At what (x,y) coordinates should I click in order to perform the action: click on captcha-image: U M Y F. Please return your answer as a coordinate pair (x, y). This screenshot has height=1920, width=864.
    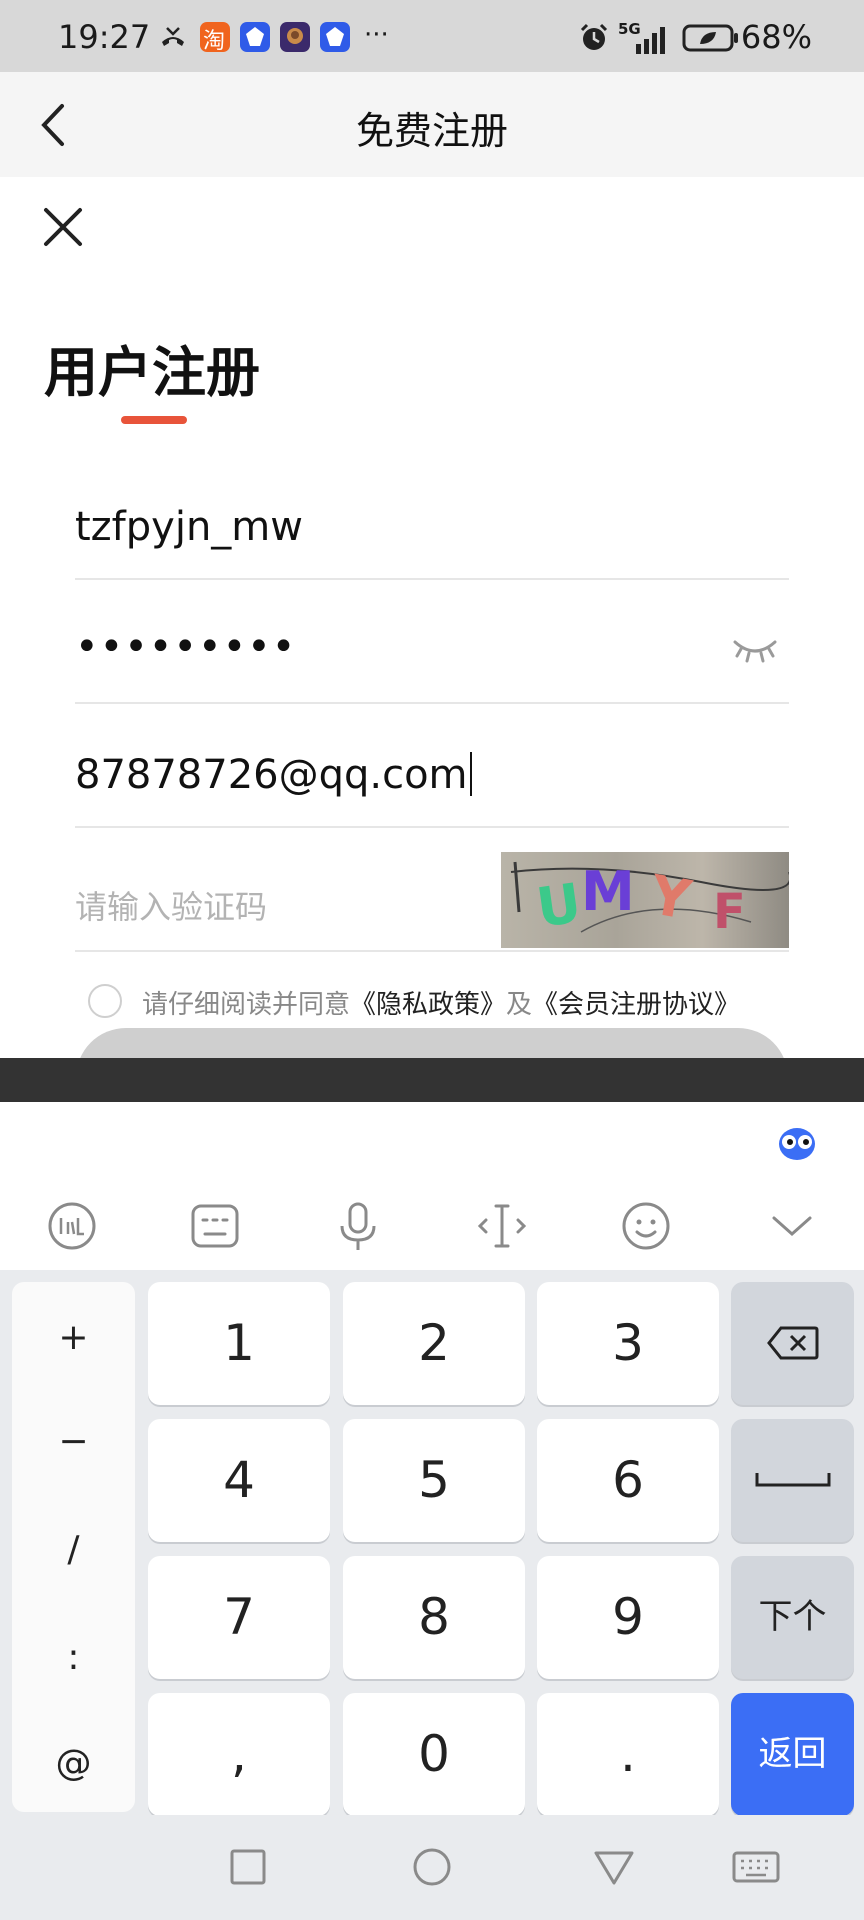
    Looking at the image, I should click on (645, 900).